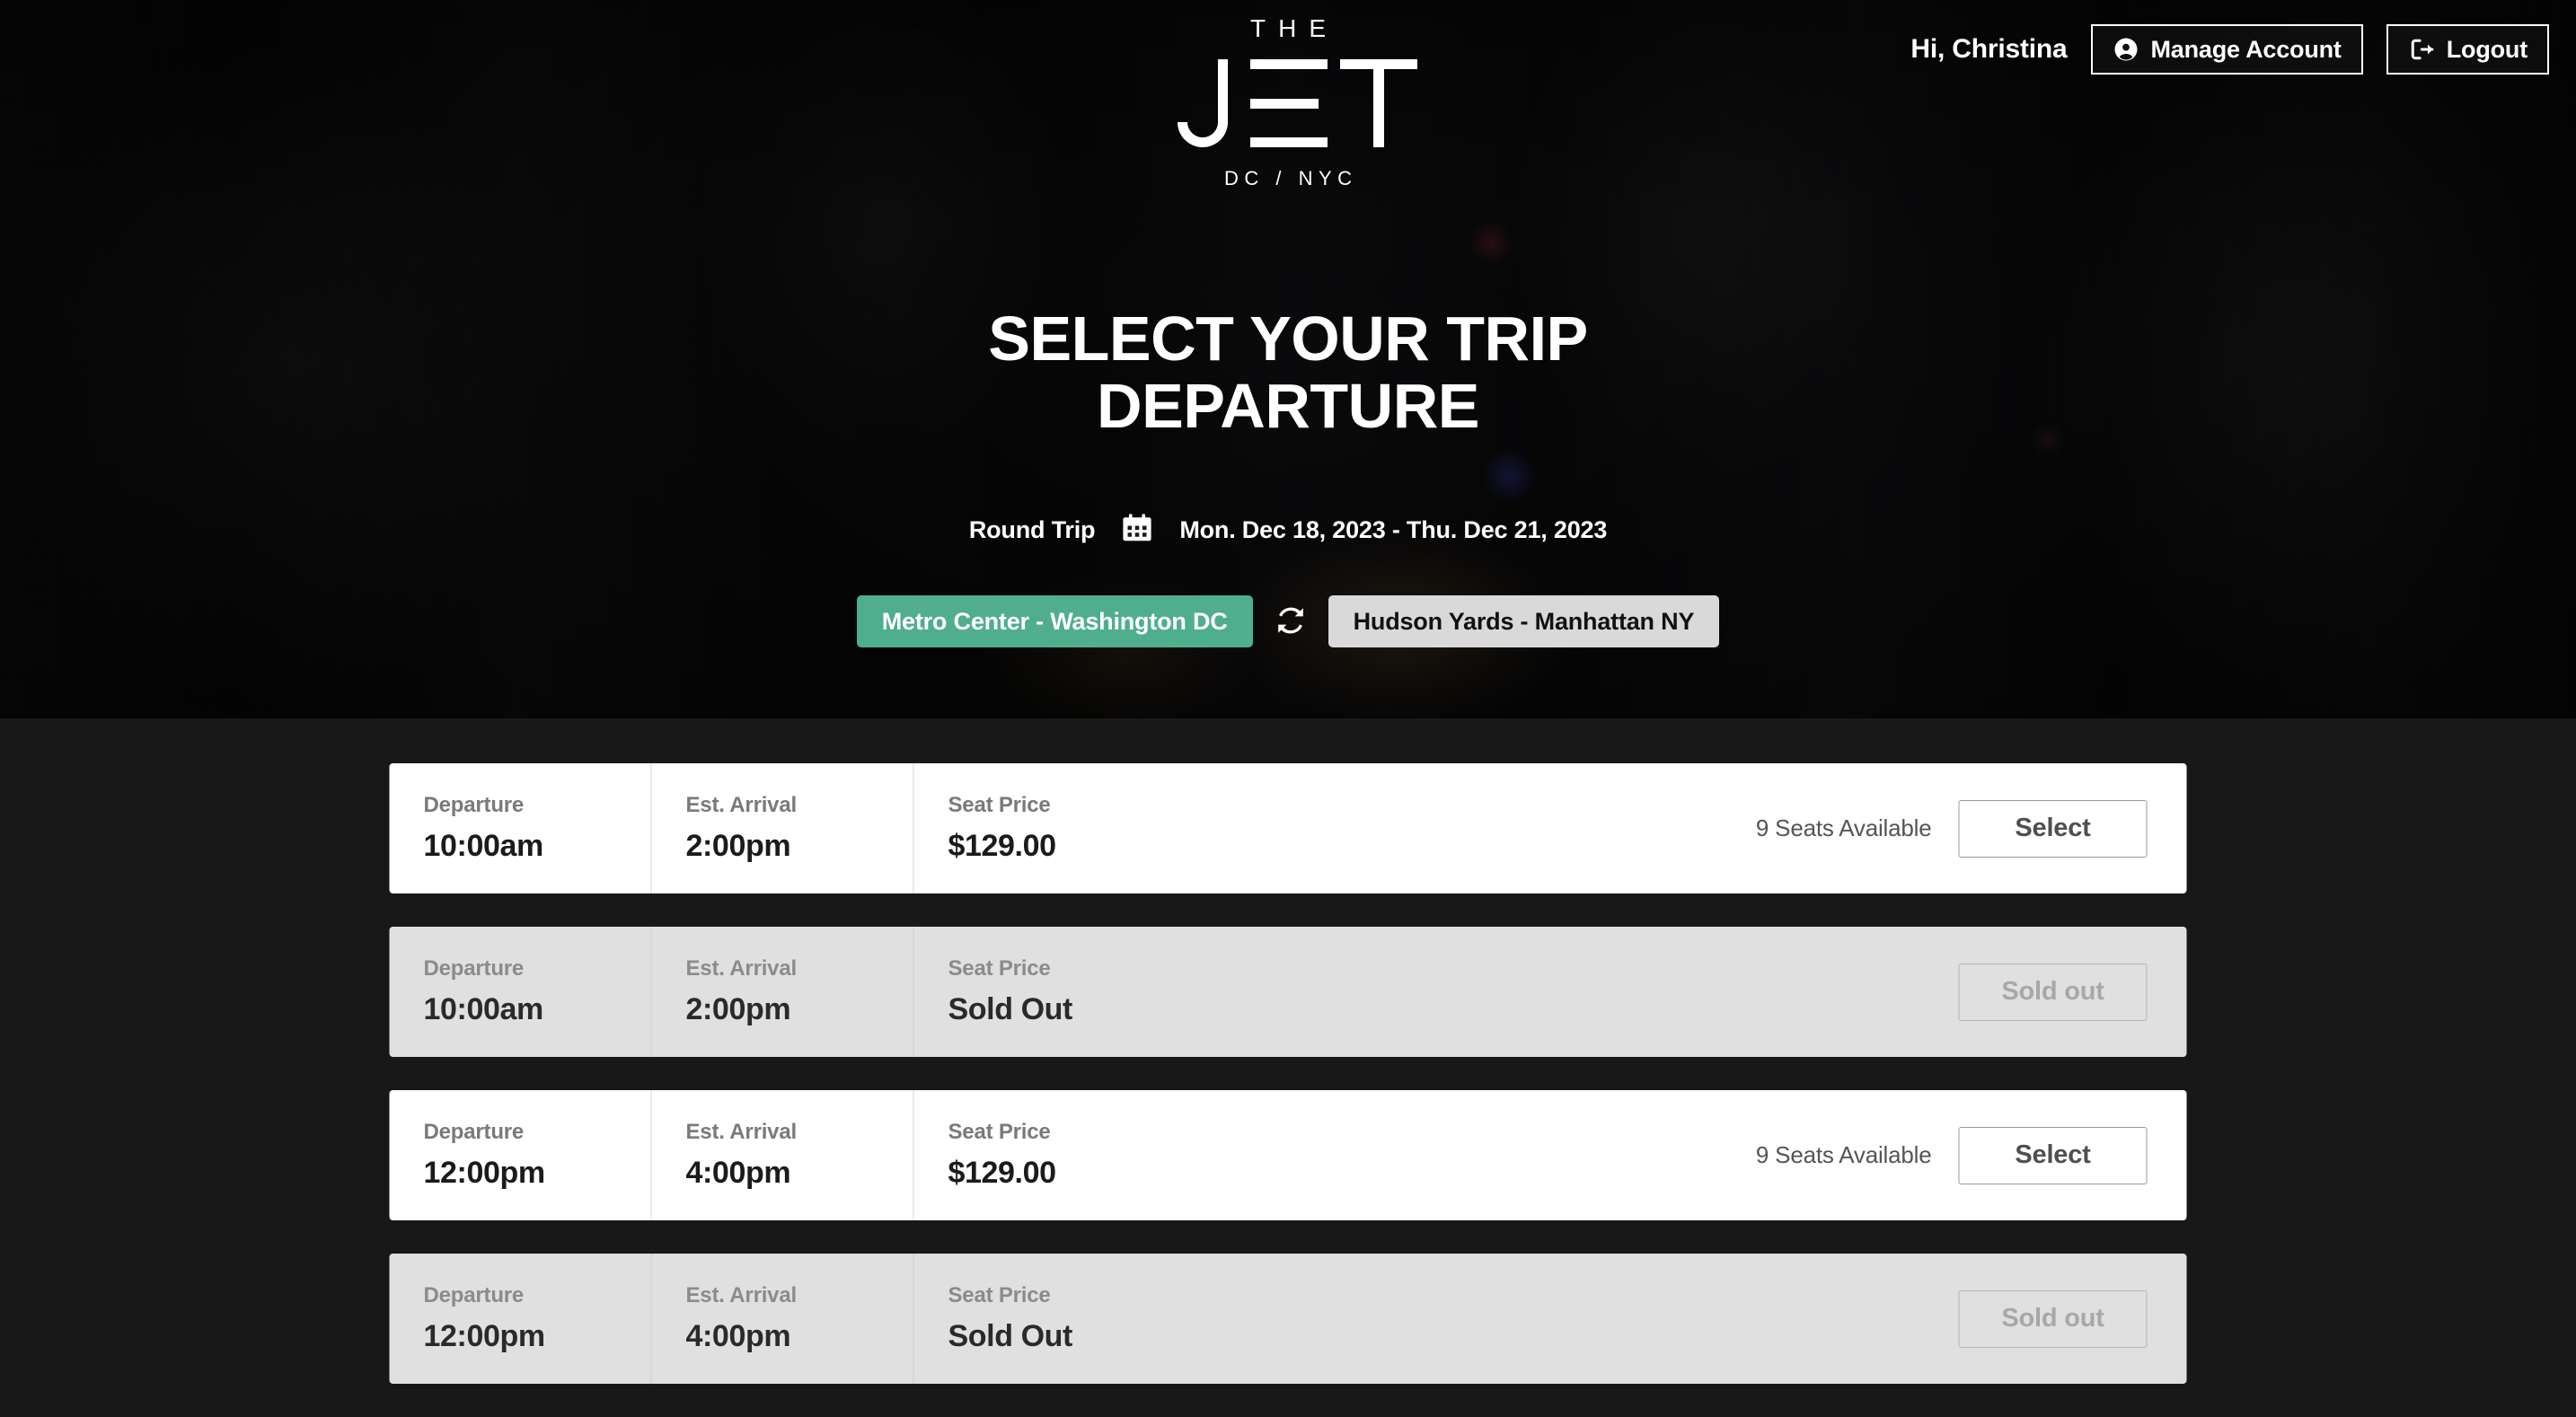 The width and height of the screenshot is (2576, 1417). I want to click on swap-arrows-icon, so click(1291, 621).